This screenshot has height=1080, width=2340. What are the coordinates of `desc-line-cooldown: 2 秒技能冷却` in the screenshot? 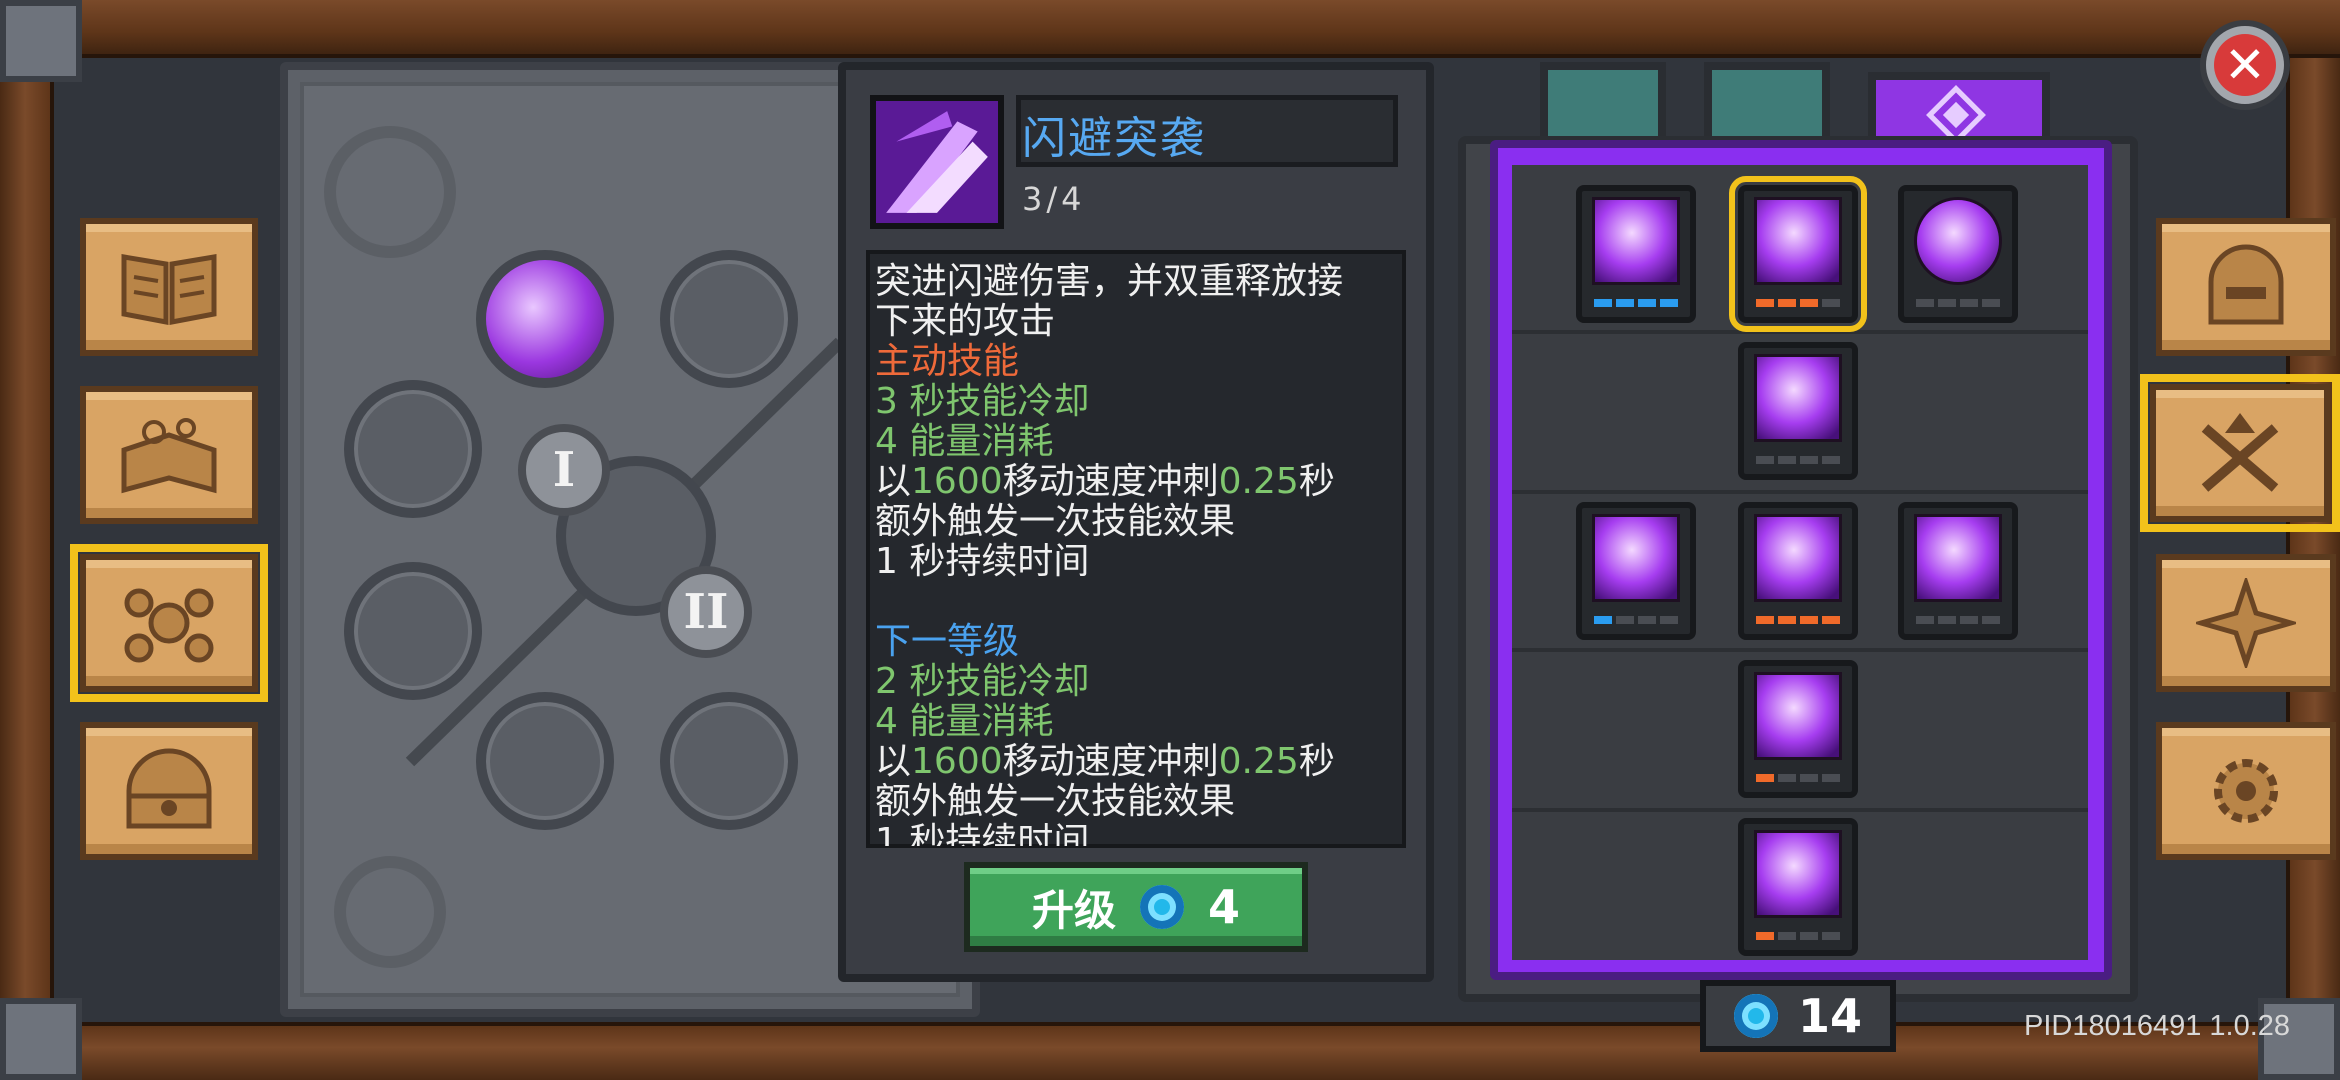 It's located at (982, 681).